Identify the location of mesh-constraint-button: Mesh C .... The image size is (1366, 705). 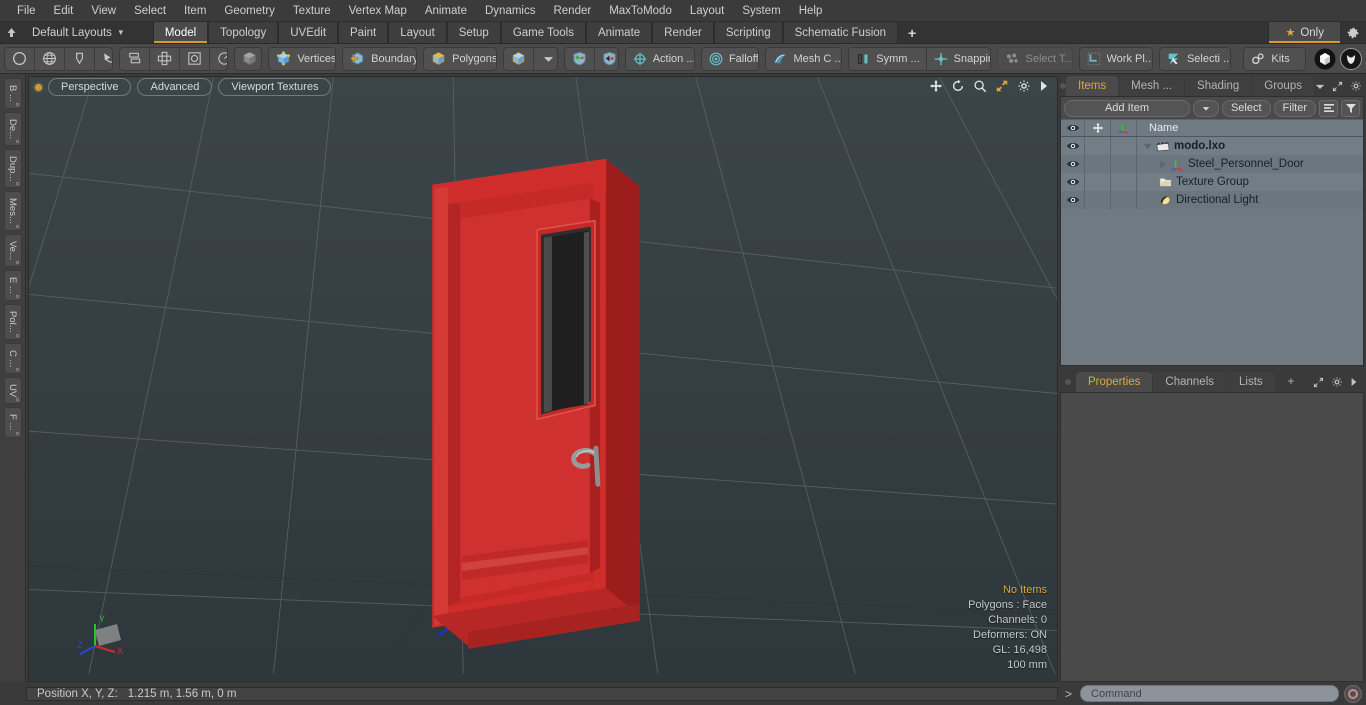
(803, 59).